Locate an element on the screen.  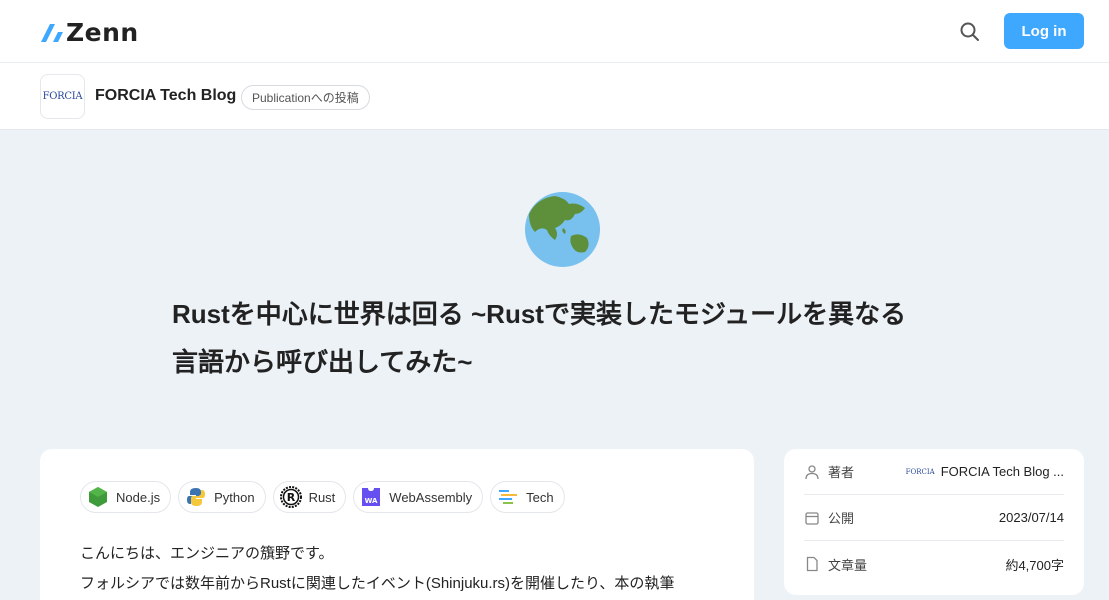
zenn-logo: Zenn is located at coordinates (89, 32).